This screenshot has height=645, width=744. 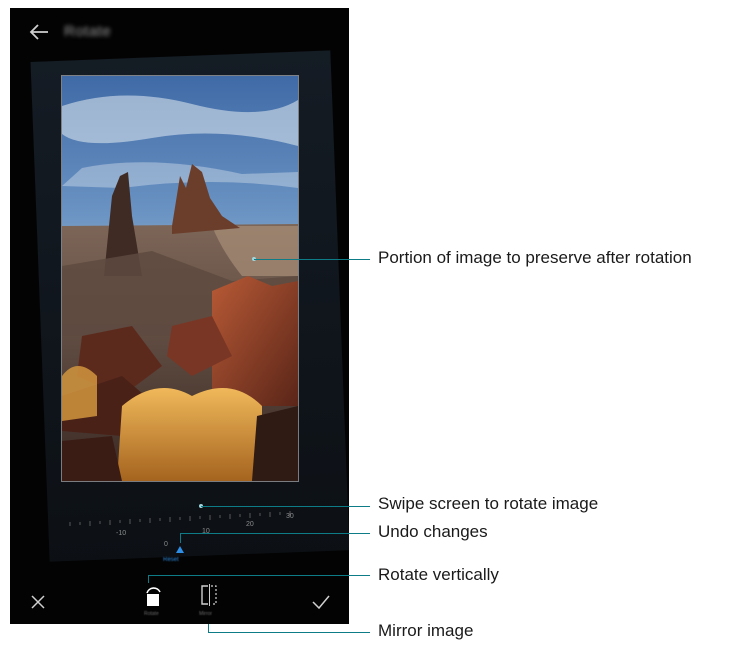 I want to click on callout-mirror: Mirror image, so click(x=426, y=630).